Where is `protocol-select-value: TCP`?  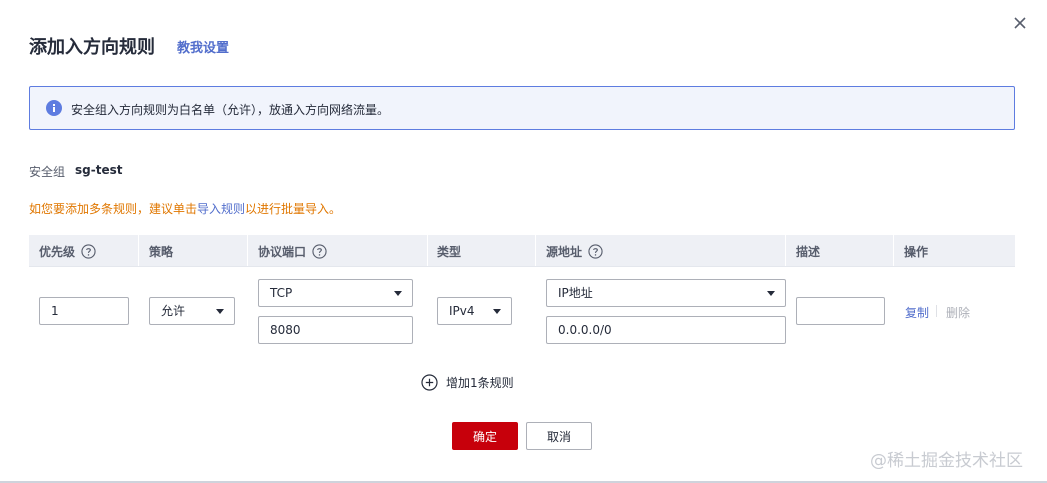 protocol-select-value: TCP is located at coordinates (281, 293).